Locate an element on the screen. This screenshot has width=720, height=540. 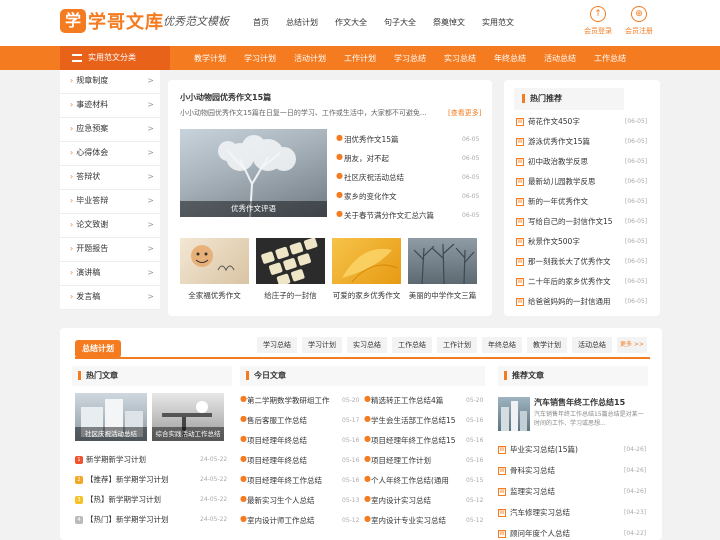
thumb-caption: 可爱的家乡优秀作文 is located at coordinates (366, 295).